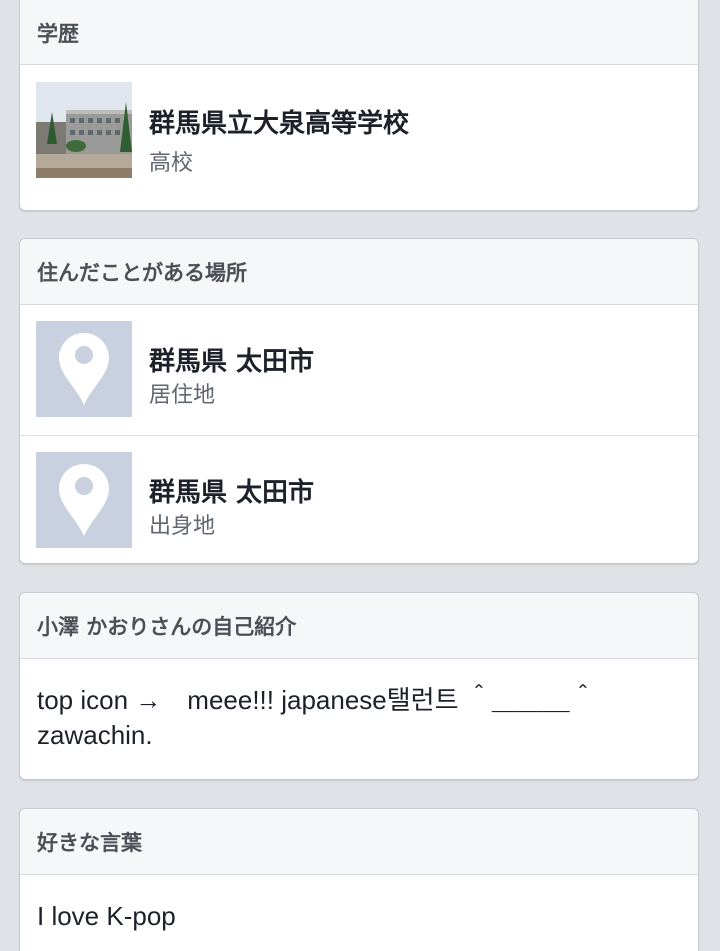 The height and width of the screenshot is (951, 720). I want to click on favorite-quotes-card: 好きな言葉 I love K-pop, so click(359, 879).